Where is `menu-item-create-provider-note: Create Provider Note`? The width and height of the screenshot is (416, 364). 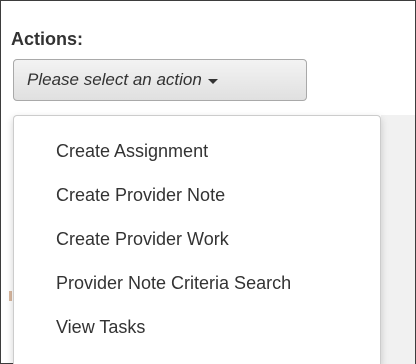 menu-item-create-provider-note: Create Provider Note is located at coordinates (197, 195).